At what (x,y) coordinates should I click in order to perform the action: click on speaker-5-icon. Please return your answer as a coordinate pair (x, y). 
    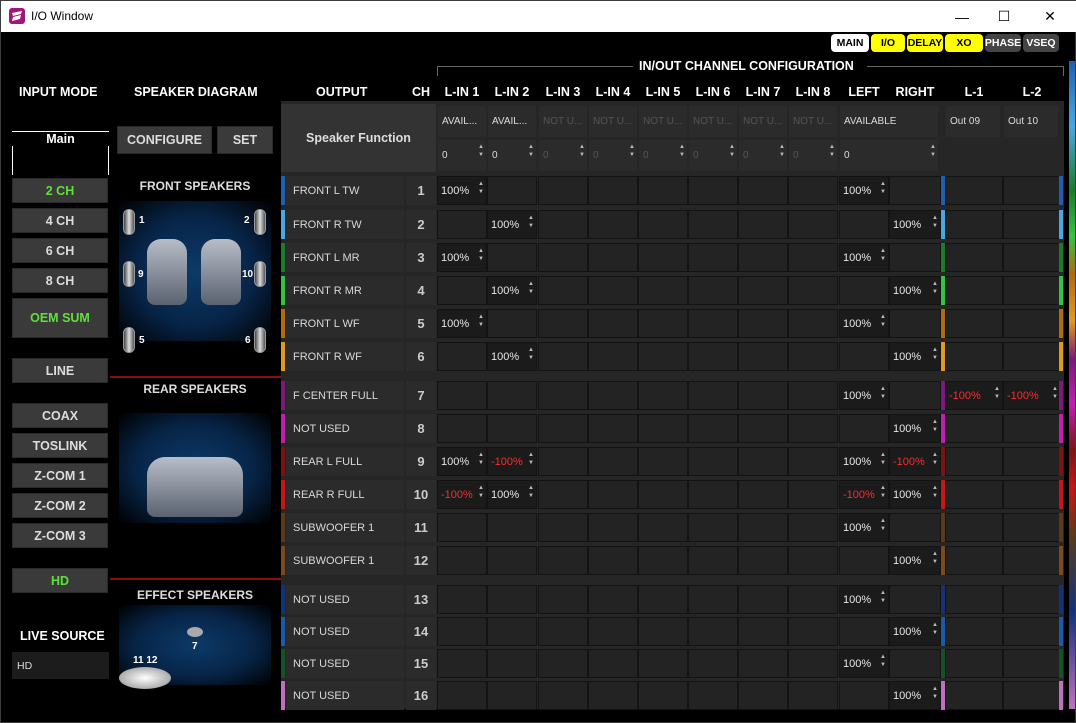
    Looking at the image, I should click on (129, 340).